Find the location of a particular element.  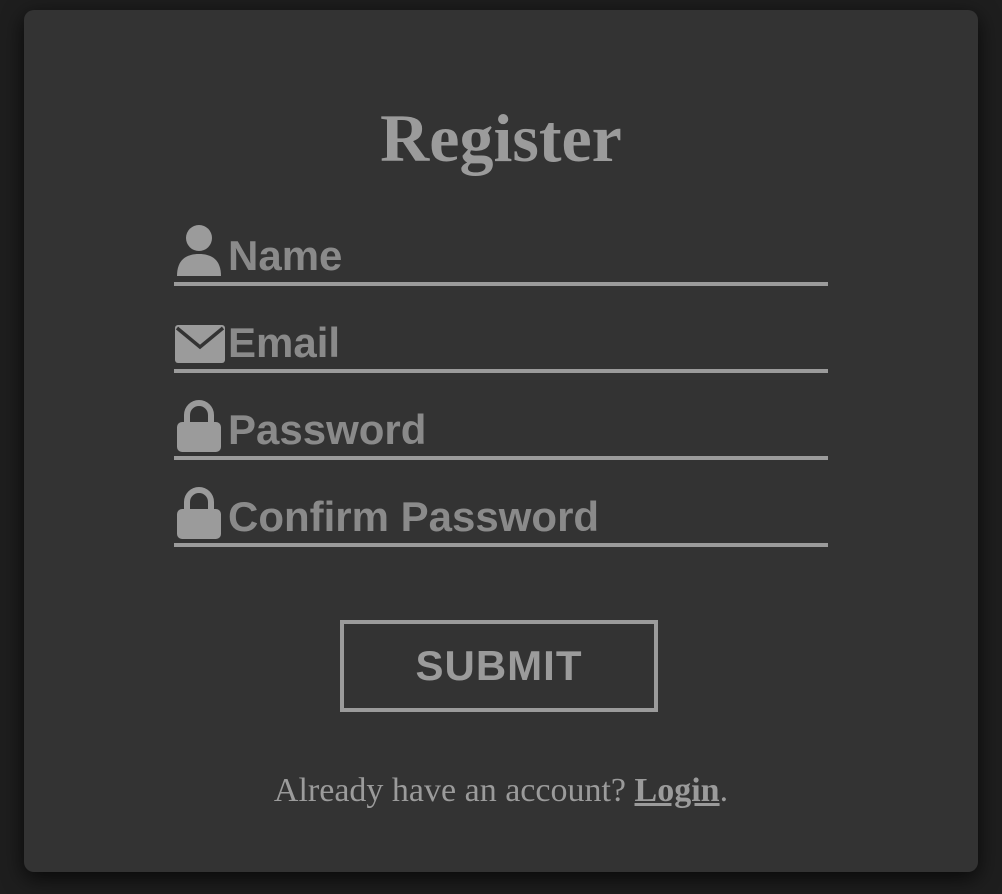

confirm-password-field-group is located at coordinates (501, 516).